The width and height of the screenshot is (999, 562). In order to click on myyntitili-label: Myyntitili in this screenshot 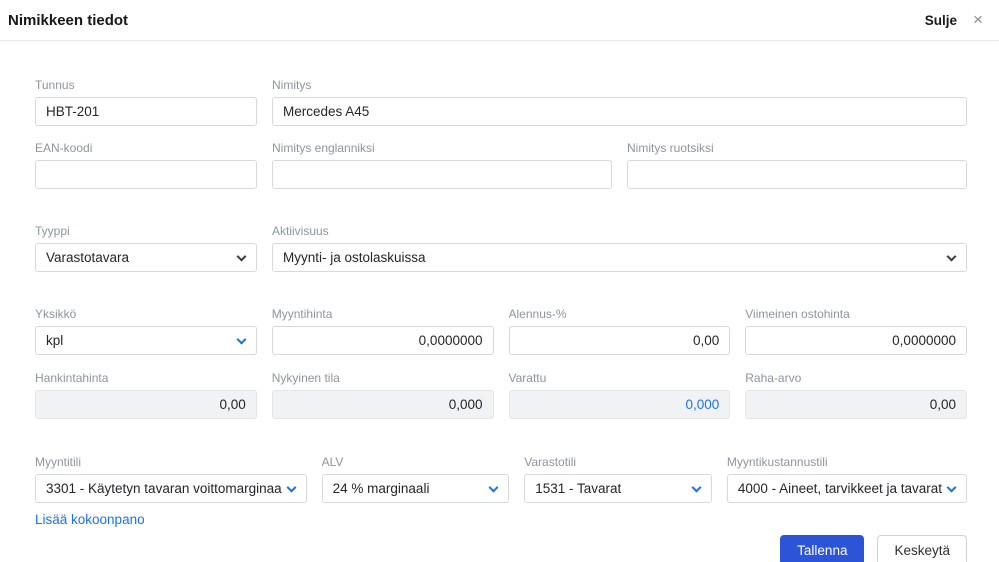, I will do `click(58, 462)`.